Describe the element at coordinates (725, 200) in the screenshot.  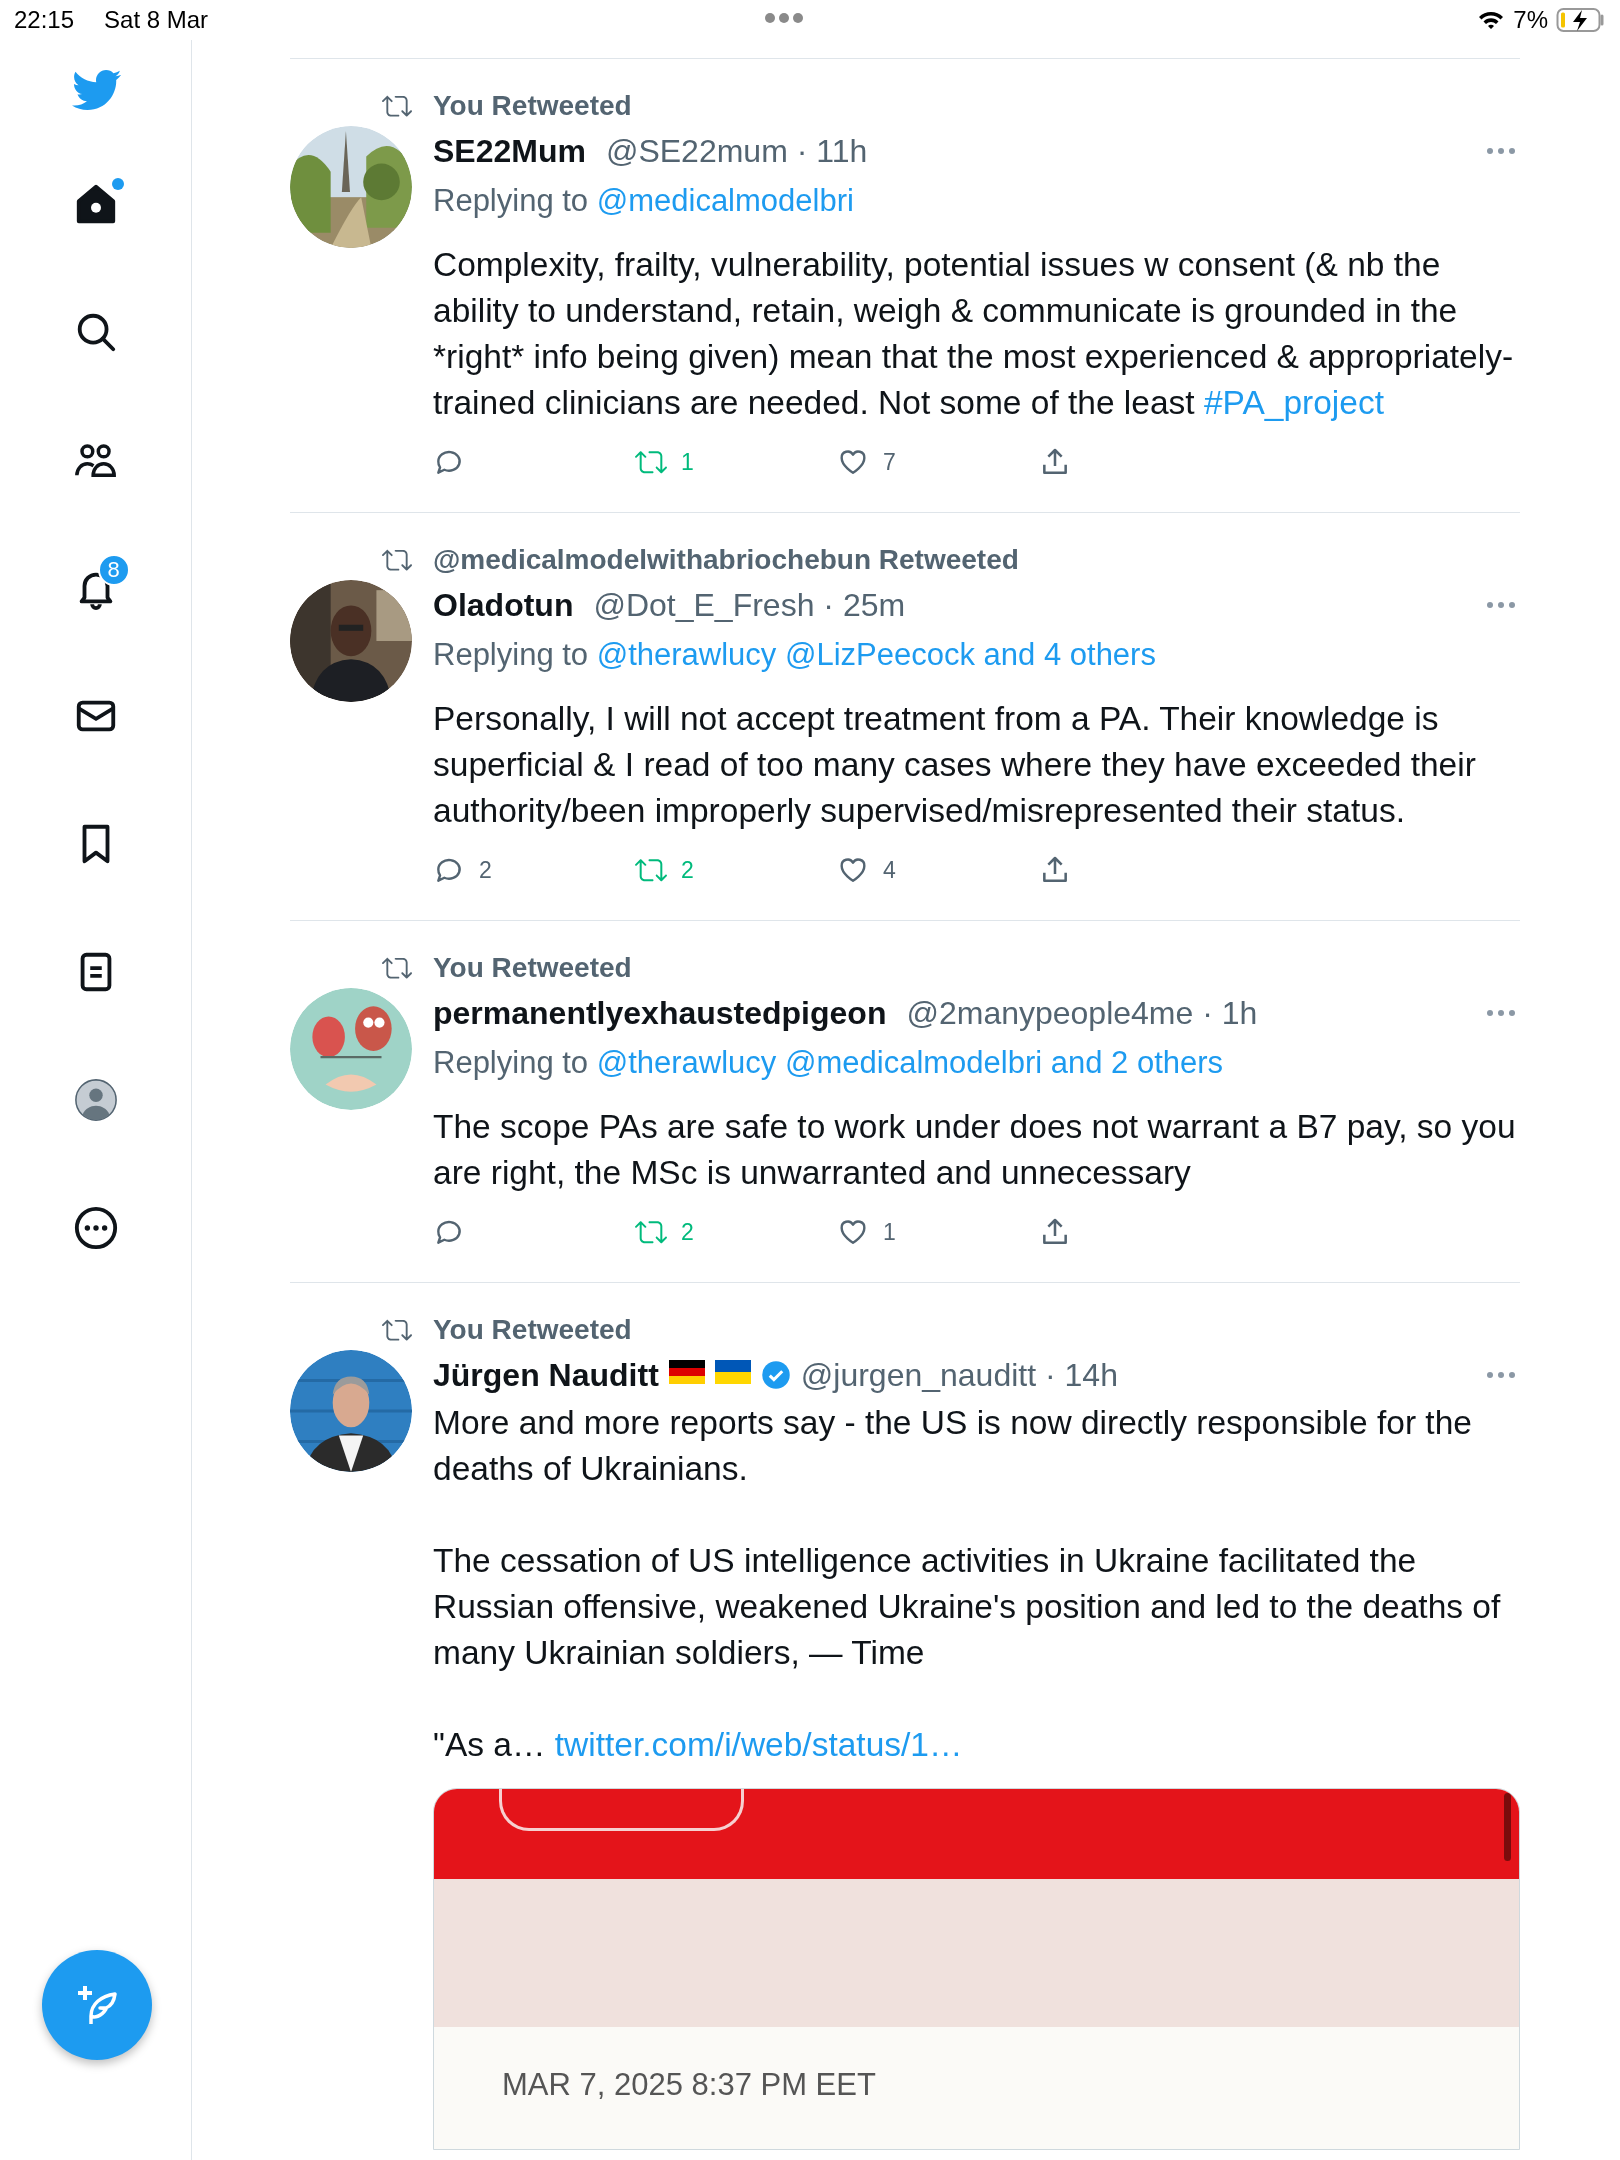
I see `mention-link: @medicalmodelbri` at that location.